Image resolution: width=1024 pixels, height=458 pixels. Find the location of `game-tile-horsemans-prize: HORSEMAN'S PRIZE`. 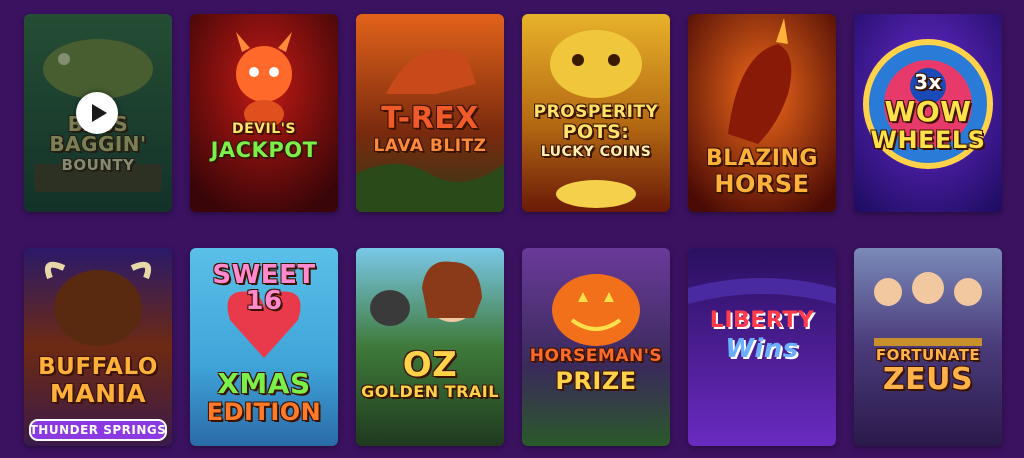

game-tile-horsemans-prize: HORSEMAN'S PRIZE is located at coordinates (596, 347).